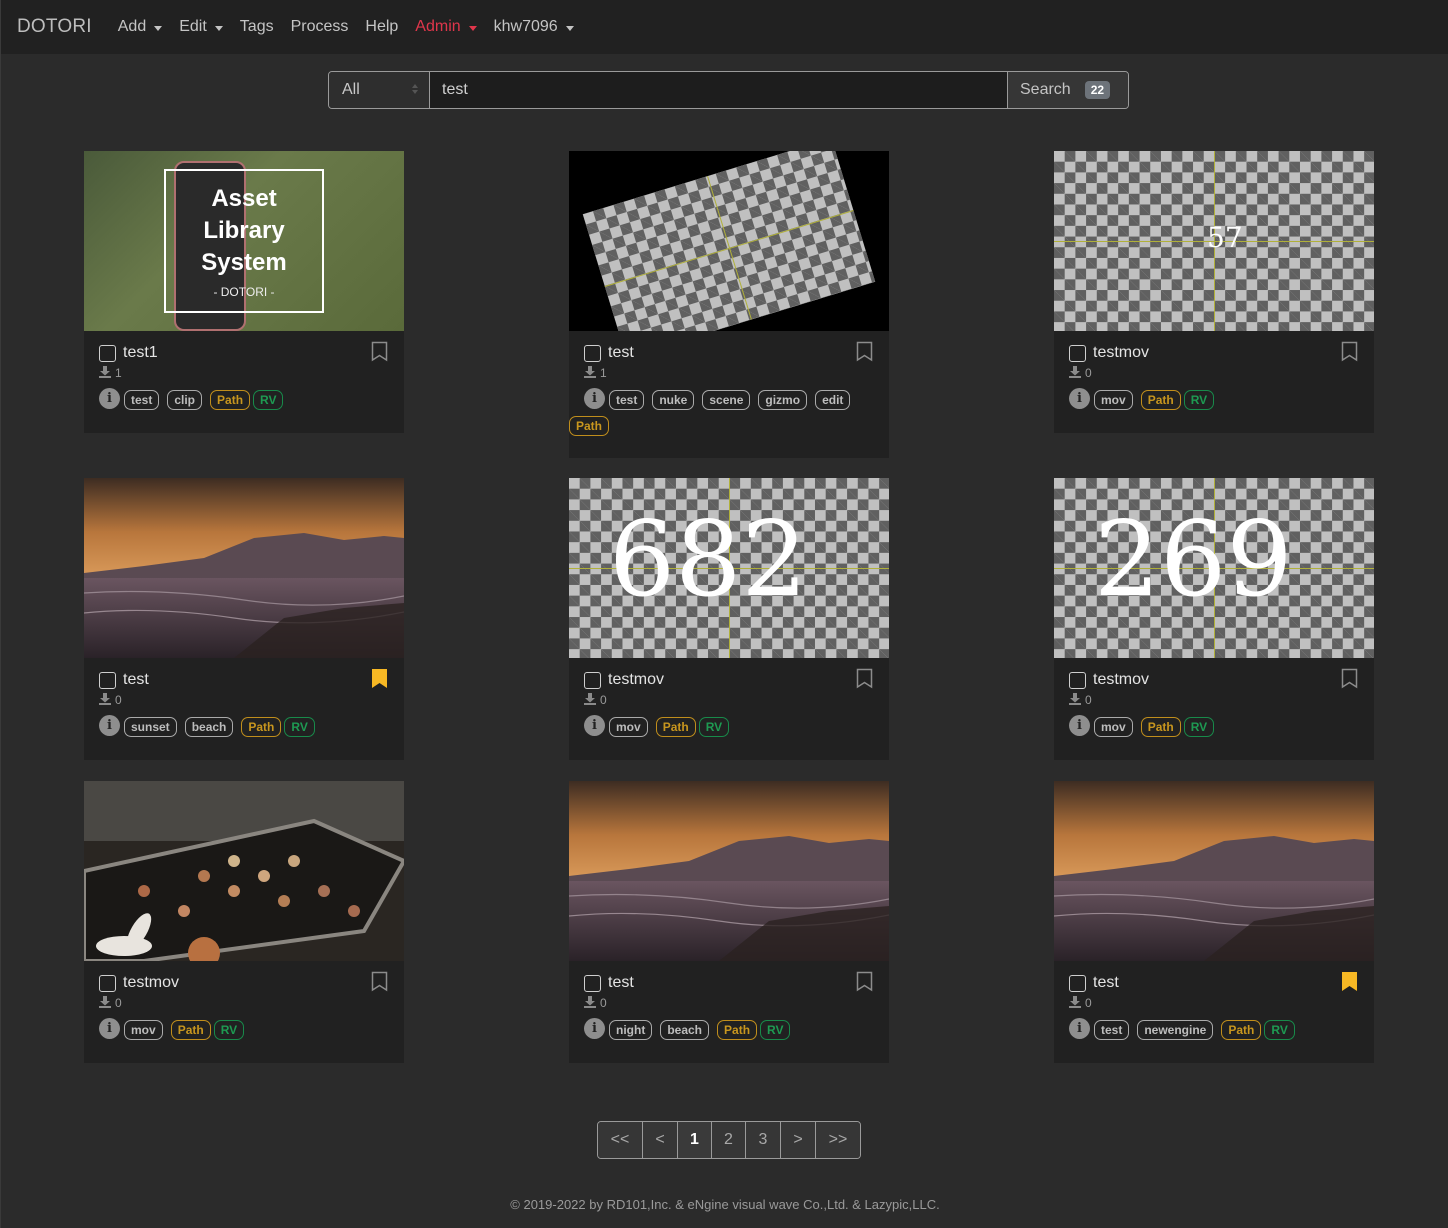 The width and height of the screenshot is (1448, 1228). What do you see at coordinates (631, 1030) in the screenshot?
I see `tag-night: night` at bounding box center [631, 1030].